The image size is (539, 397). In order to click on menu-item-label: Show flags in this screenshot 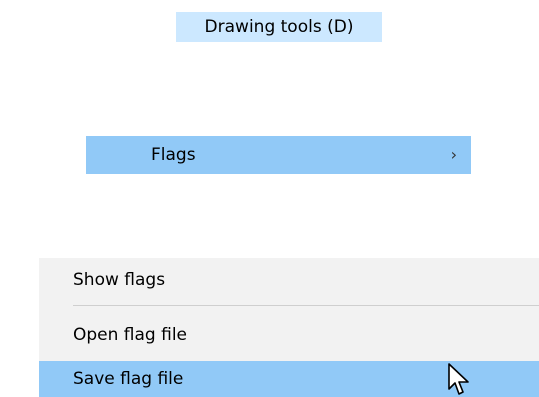, I will do `click(119, 280)`.